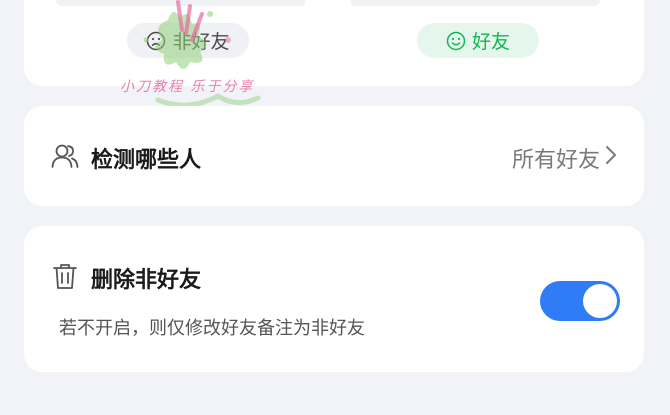  What do you see at coordinates (65, 158) in the screenshot?
I see `users-icon` at bounding box center [65, 158].